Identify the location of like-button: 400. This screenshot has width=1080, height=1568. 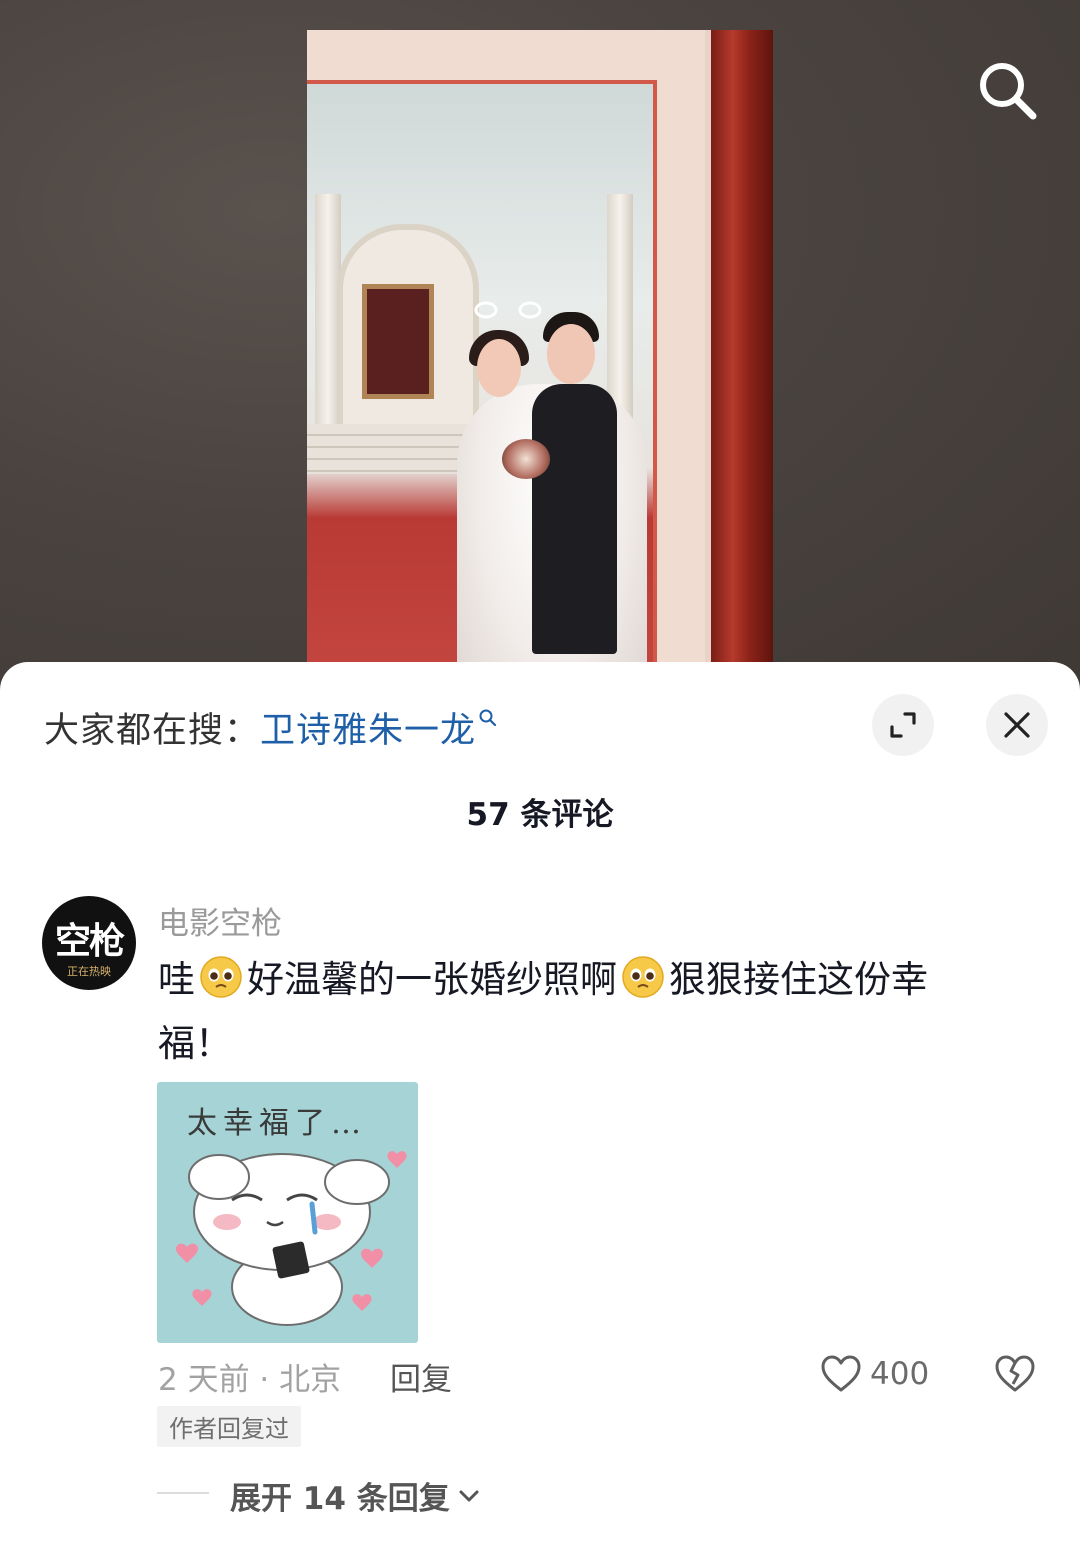
(874, 1374).